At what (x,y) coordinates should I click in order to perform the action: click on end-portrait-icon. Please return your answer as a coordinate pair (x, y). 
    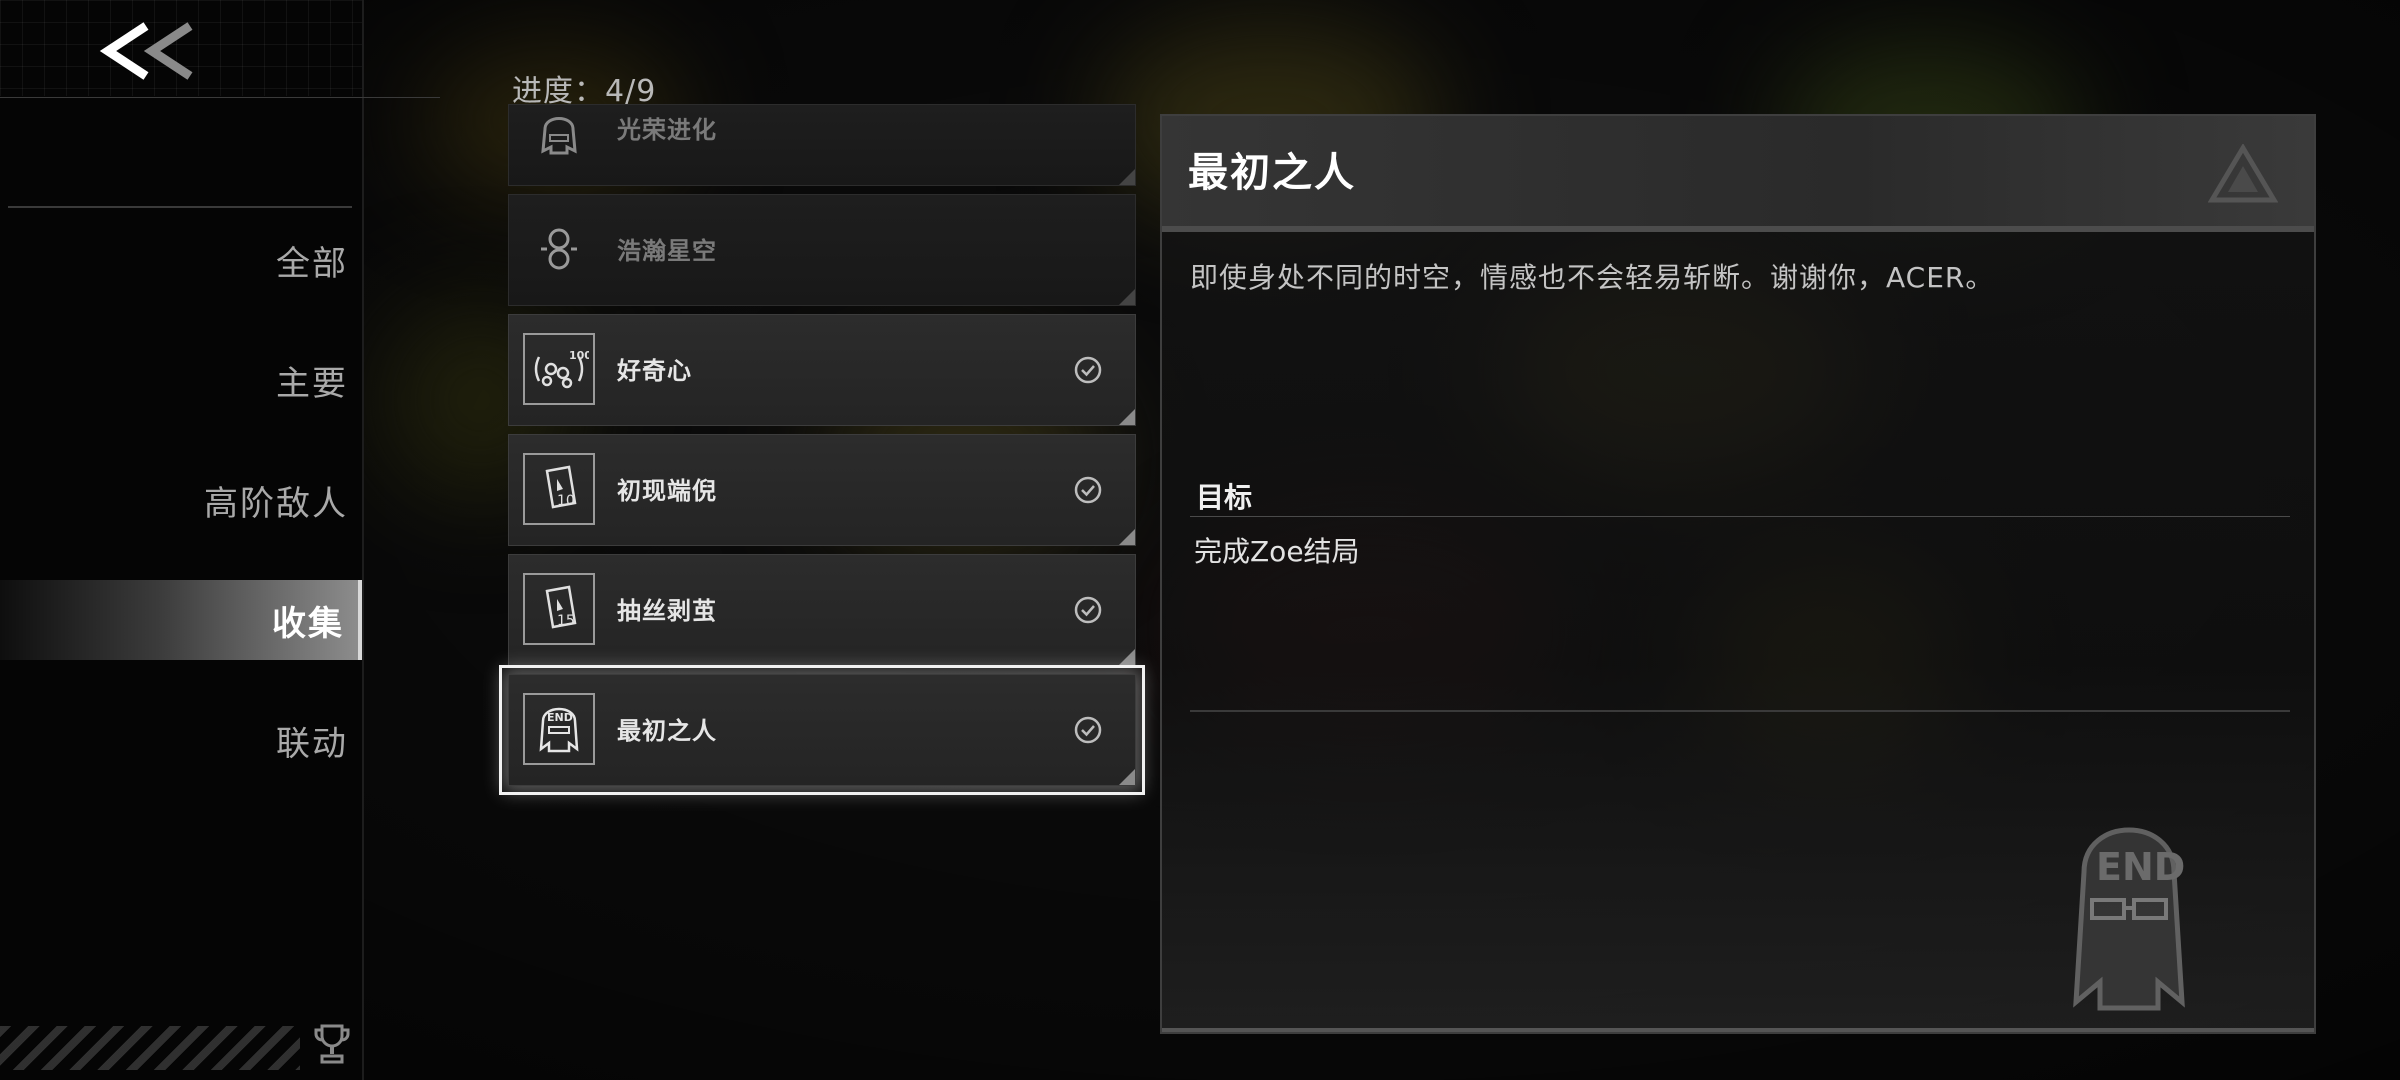
    Looking at the image, I should click on (559, 137).